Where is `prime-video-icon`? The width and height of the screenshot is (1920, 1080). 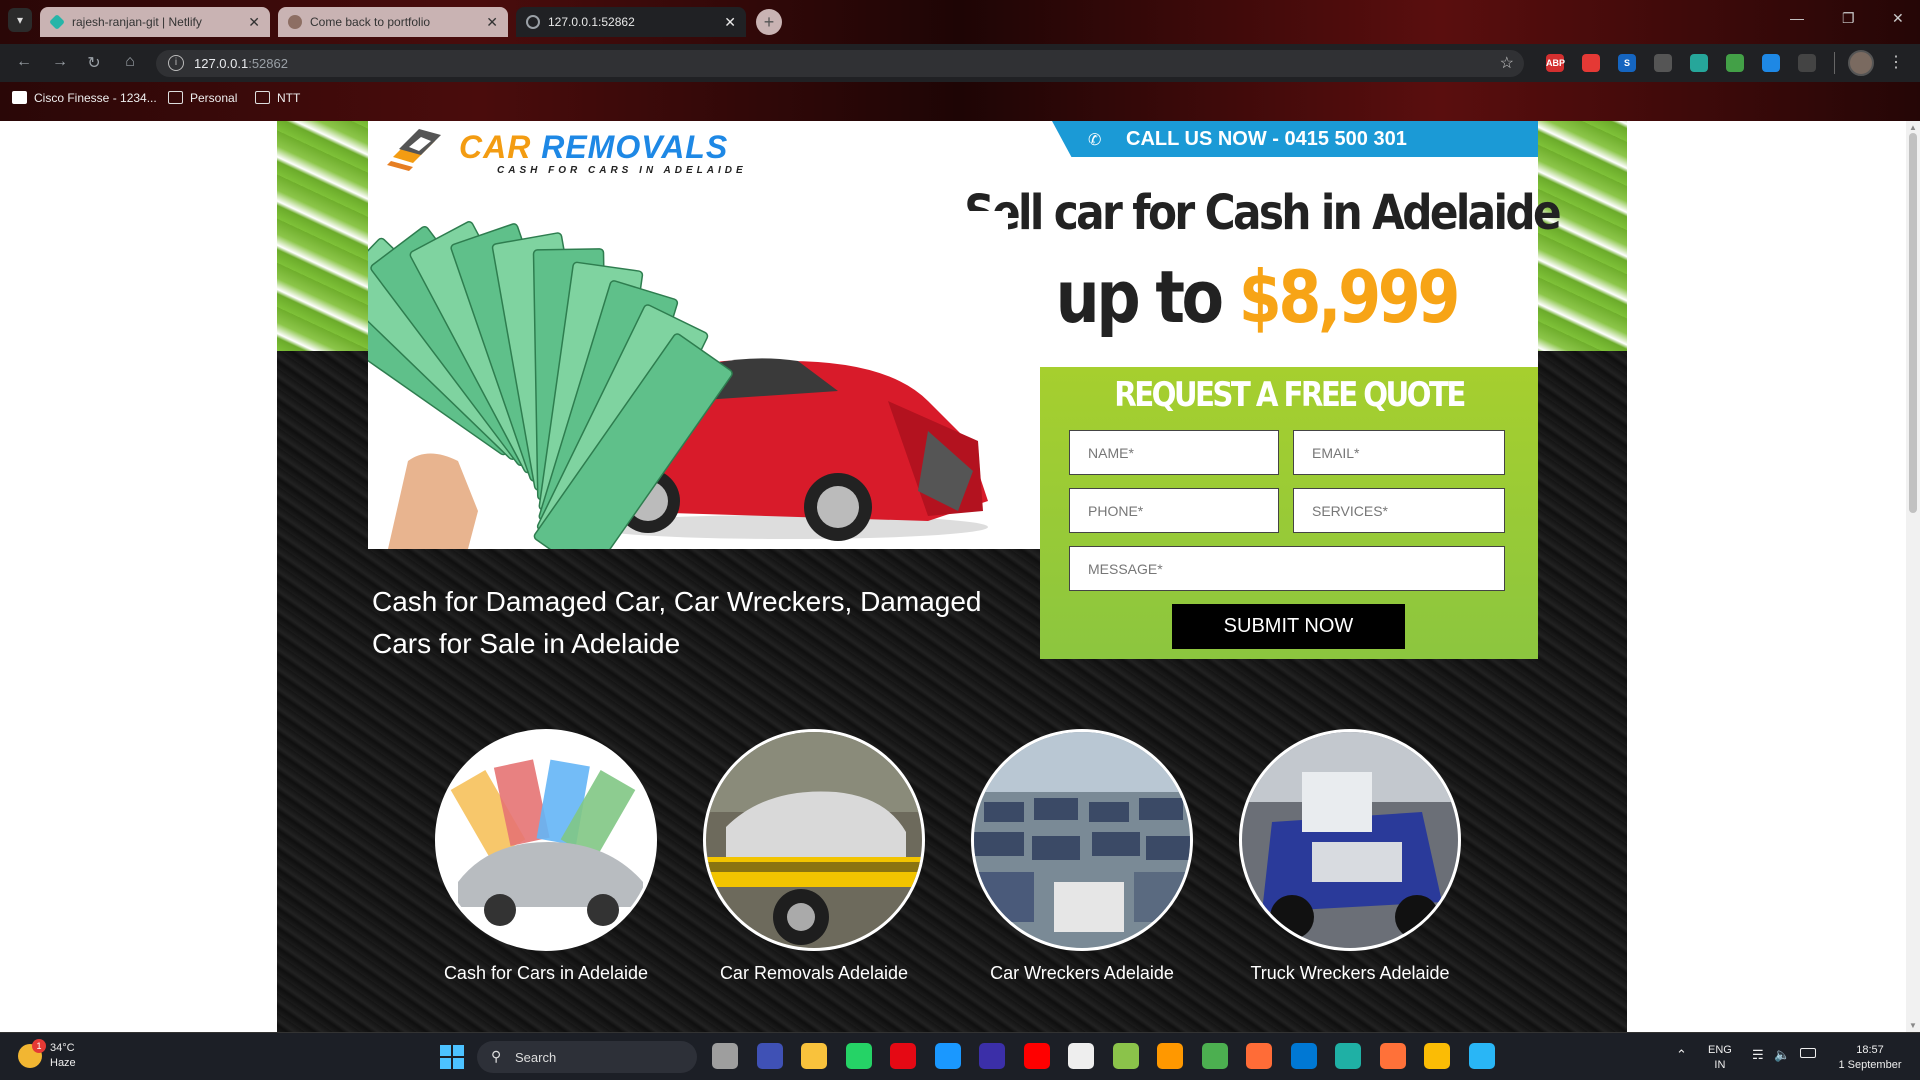 prime-video-icon is located at coordinates (947, 1056).